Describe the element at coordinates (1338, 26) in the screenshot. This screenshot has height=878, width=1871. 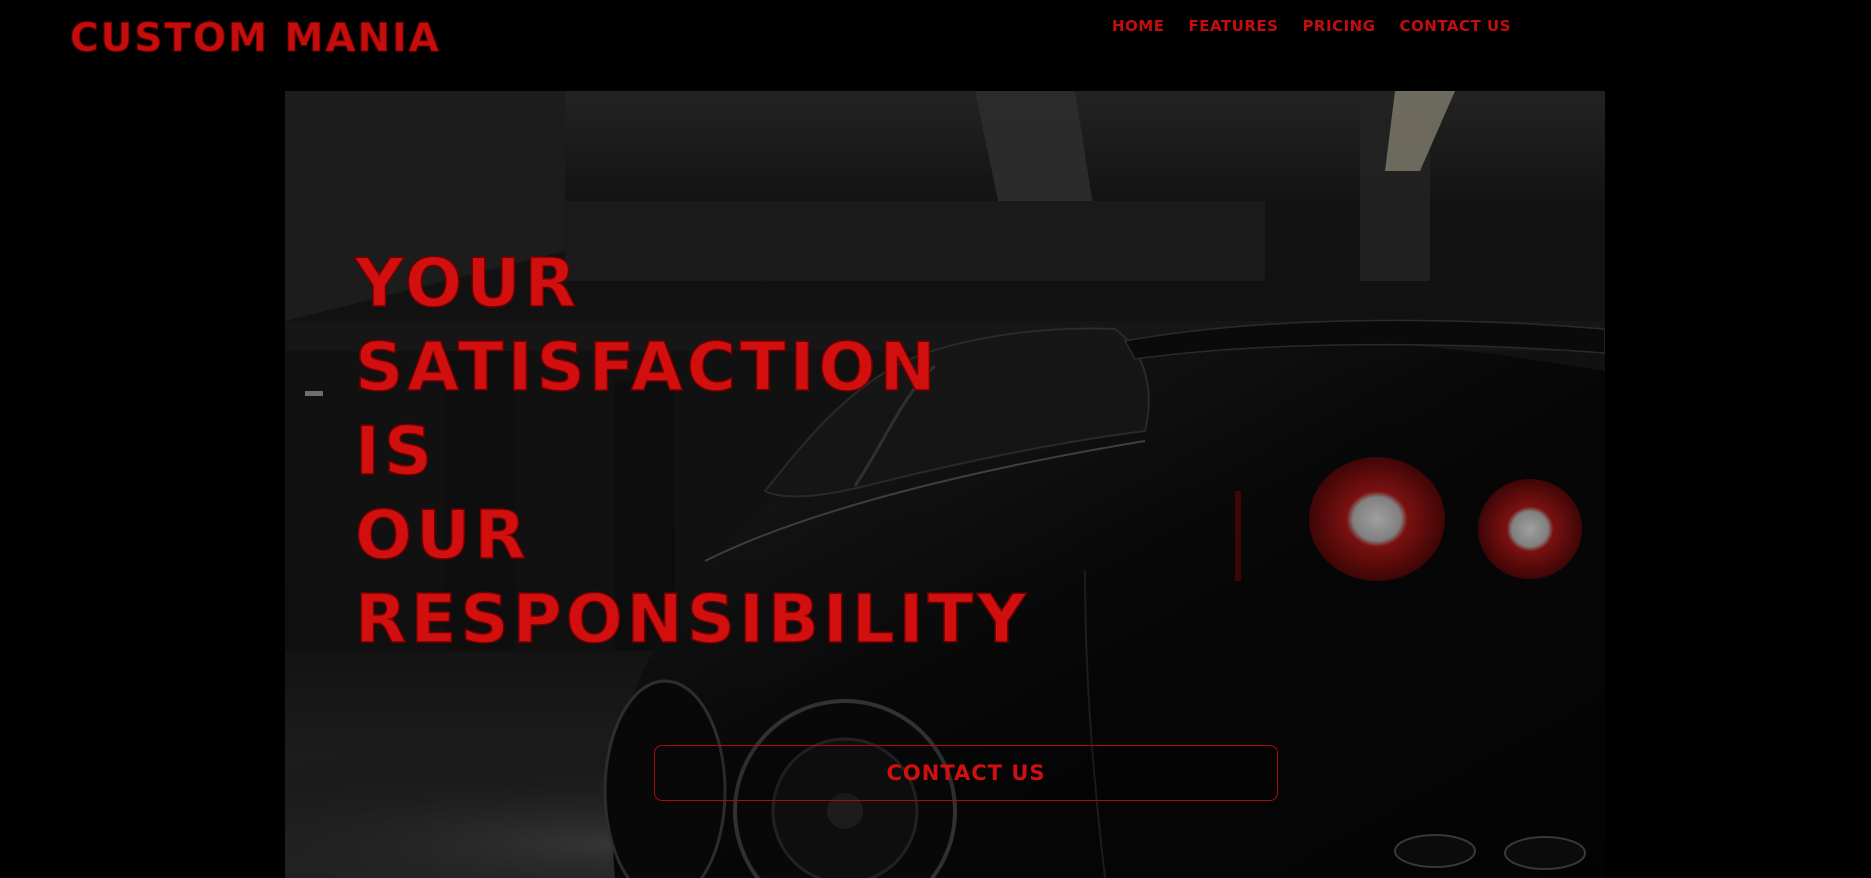
I see `nav-link-pricing: PRICING` at that location.